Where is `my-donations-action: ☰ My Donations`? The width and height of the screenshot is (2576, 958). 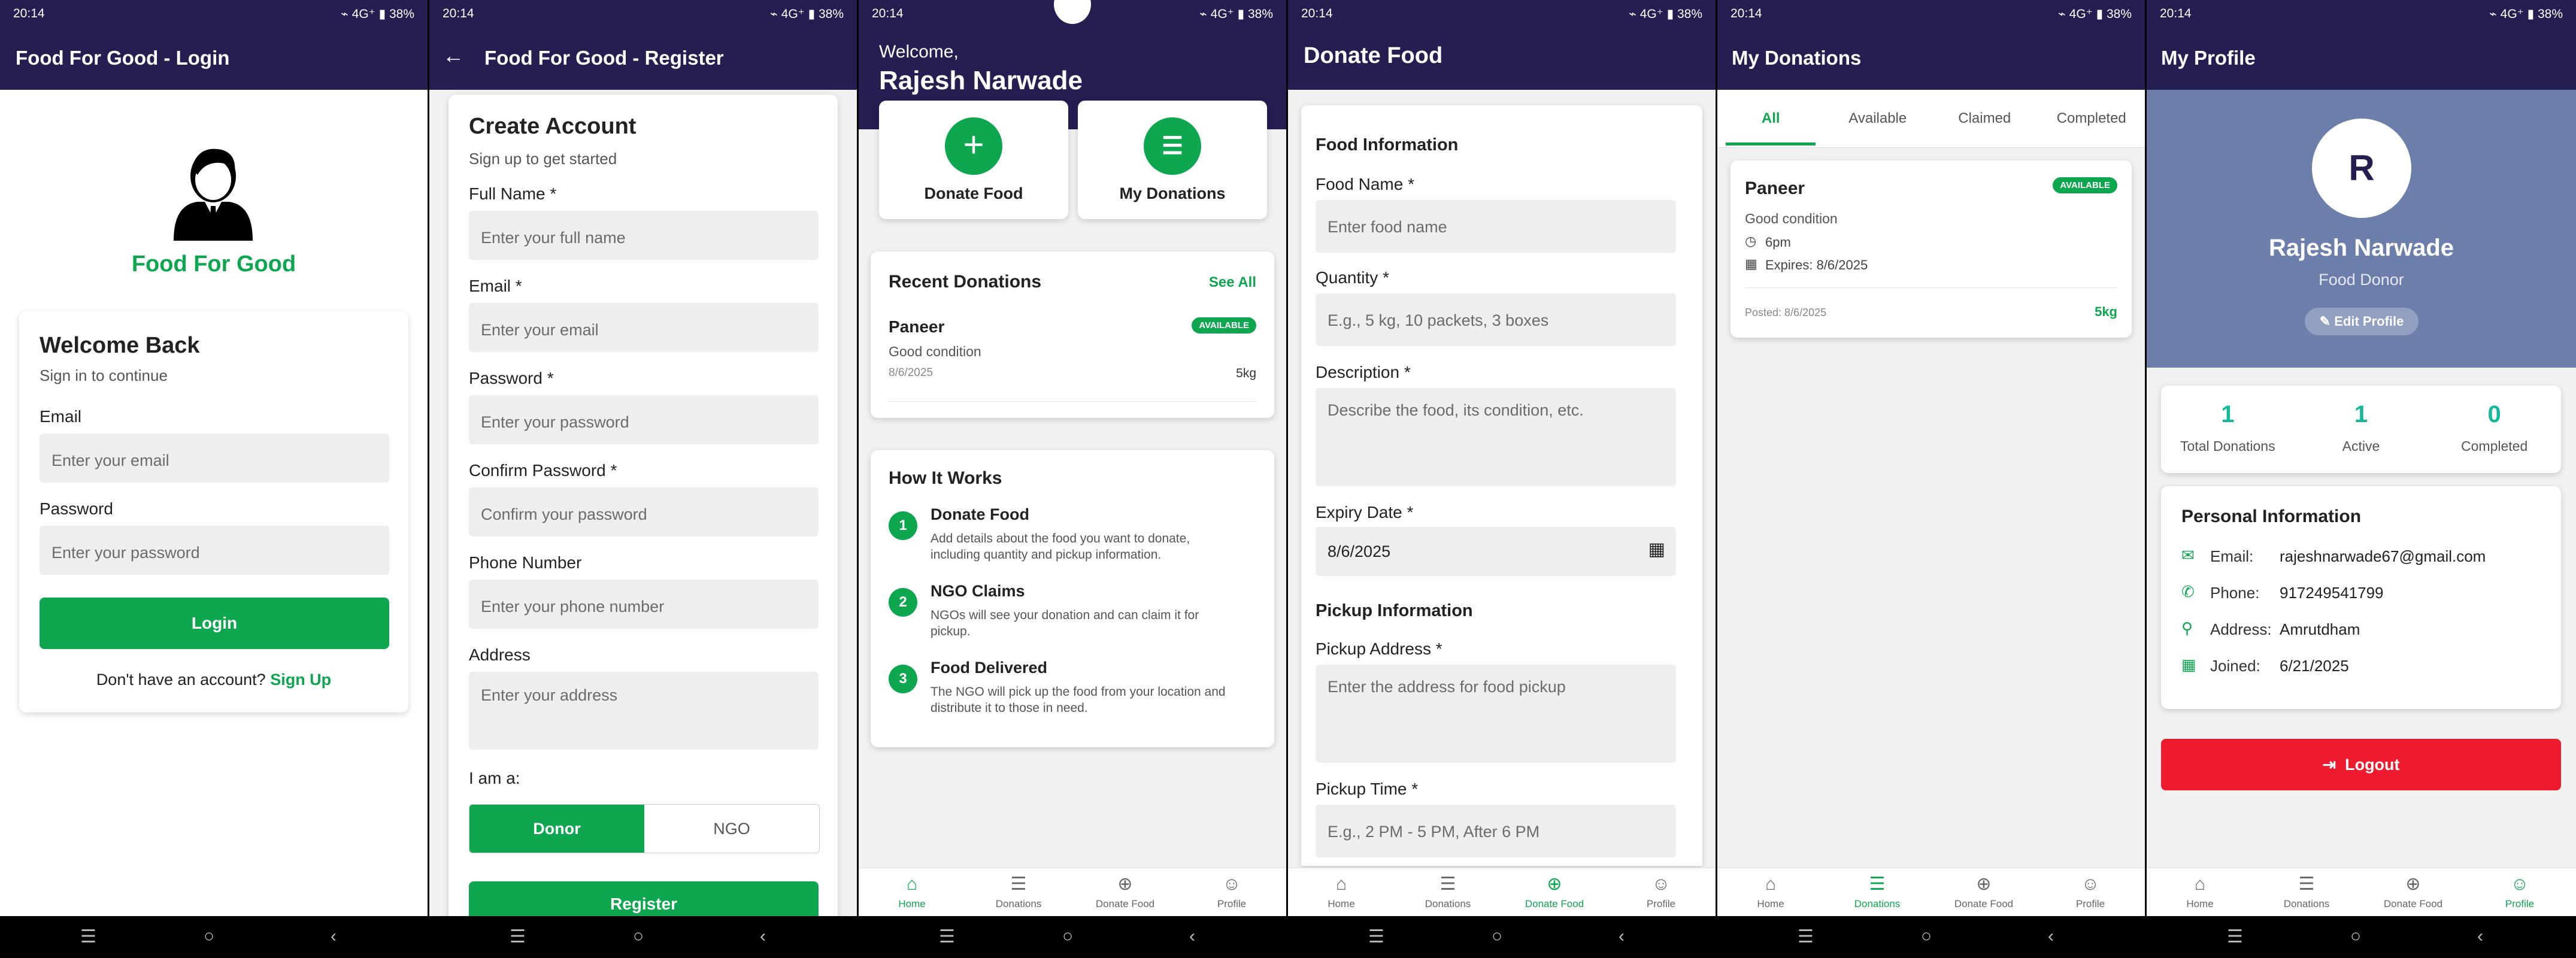 my-donations-action: ☰ My Donations is located at coordinates (1172, 160).